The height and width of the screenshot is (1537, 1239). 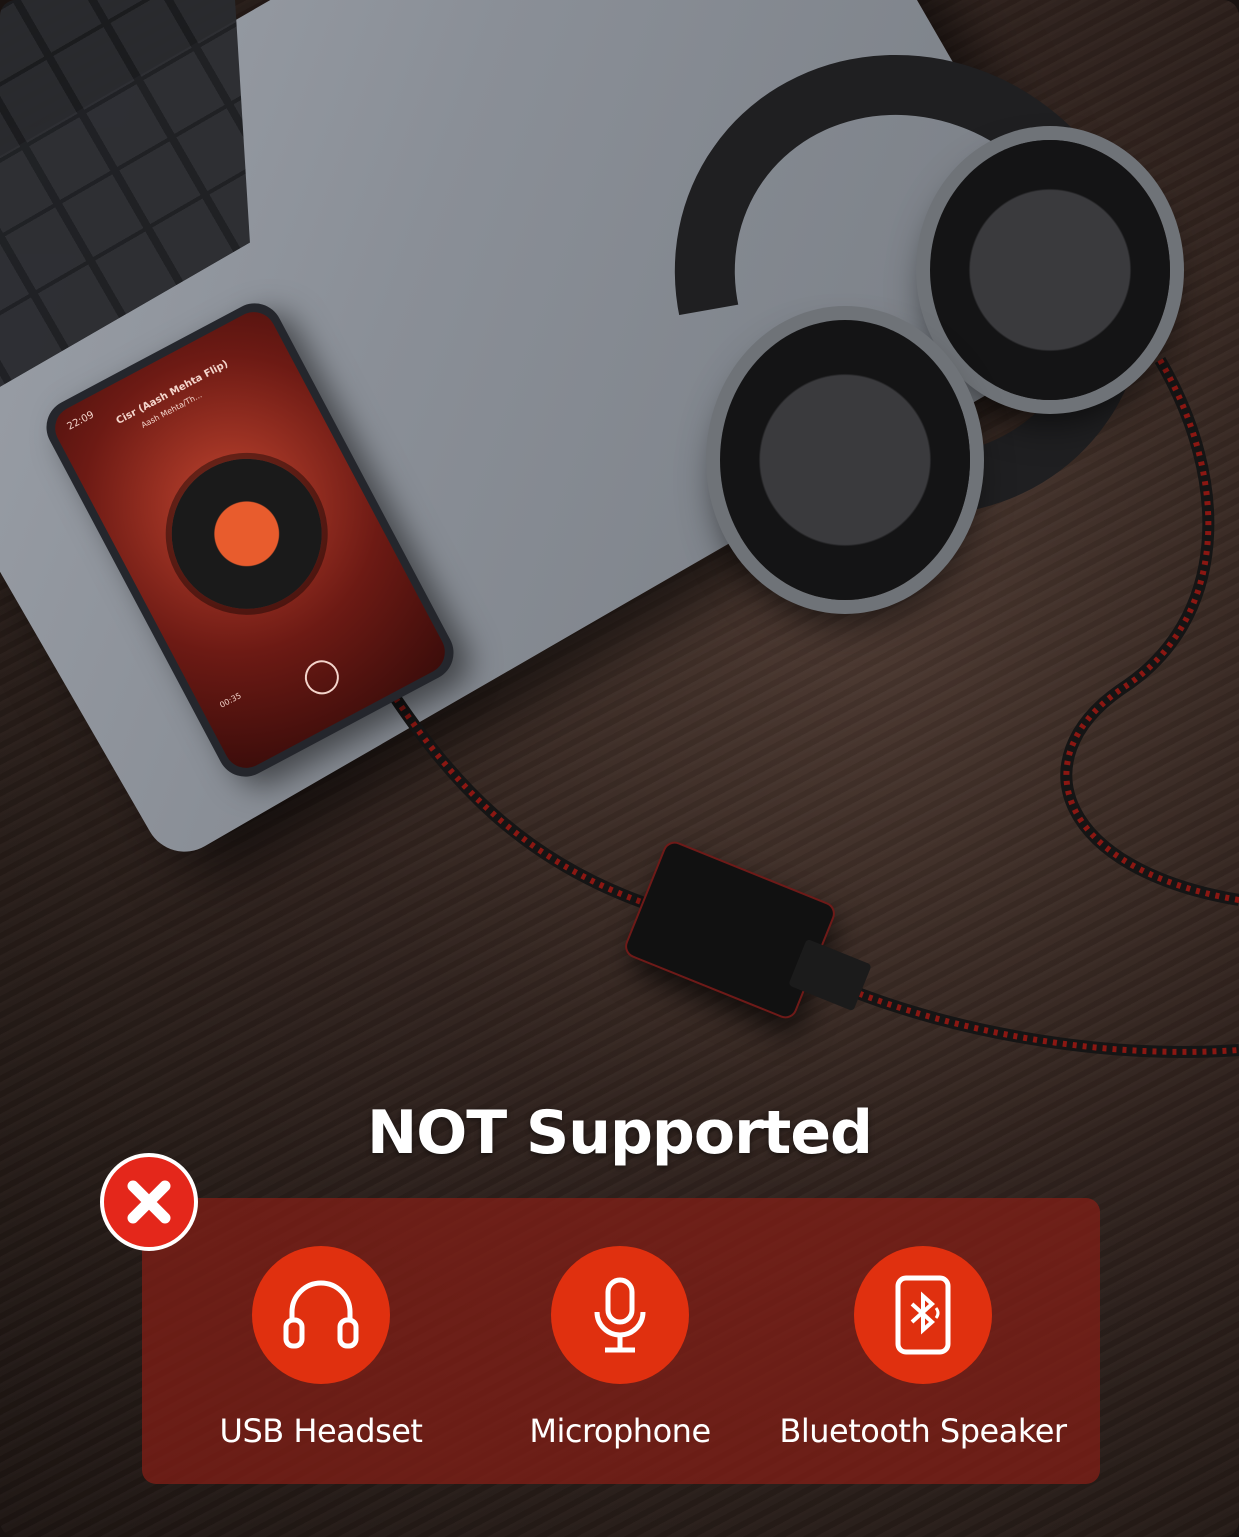 What do you see at coordinates (620, 1431) in the screenshot?
I see `item-label: Microphone` at bounding box center [620, 1431].